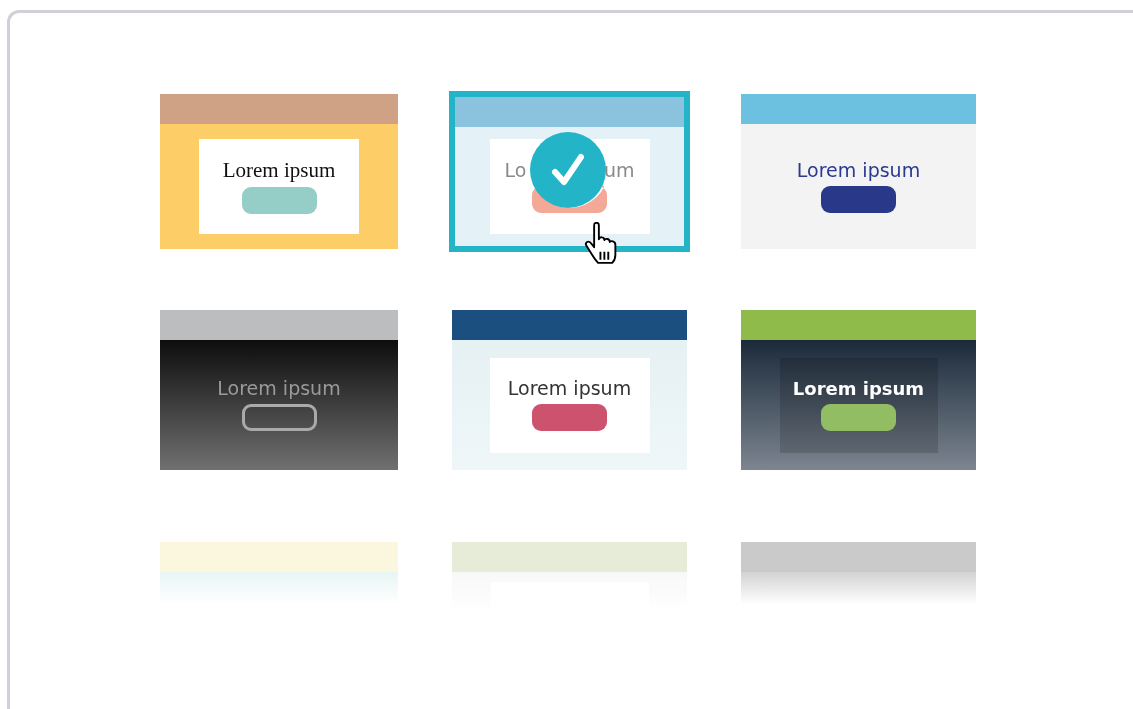 This screenshot has height=709, width=1133. What do you see at coordinates (568, 170) in the screenshot?
I see `check-badge-icon` at bounding box center [568, 170].